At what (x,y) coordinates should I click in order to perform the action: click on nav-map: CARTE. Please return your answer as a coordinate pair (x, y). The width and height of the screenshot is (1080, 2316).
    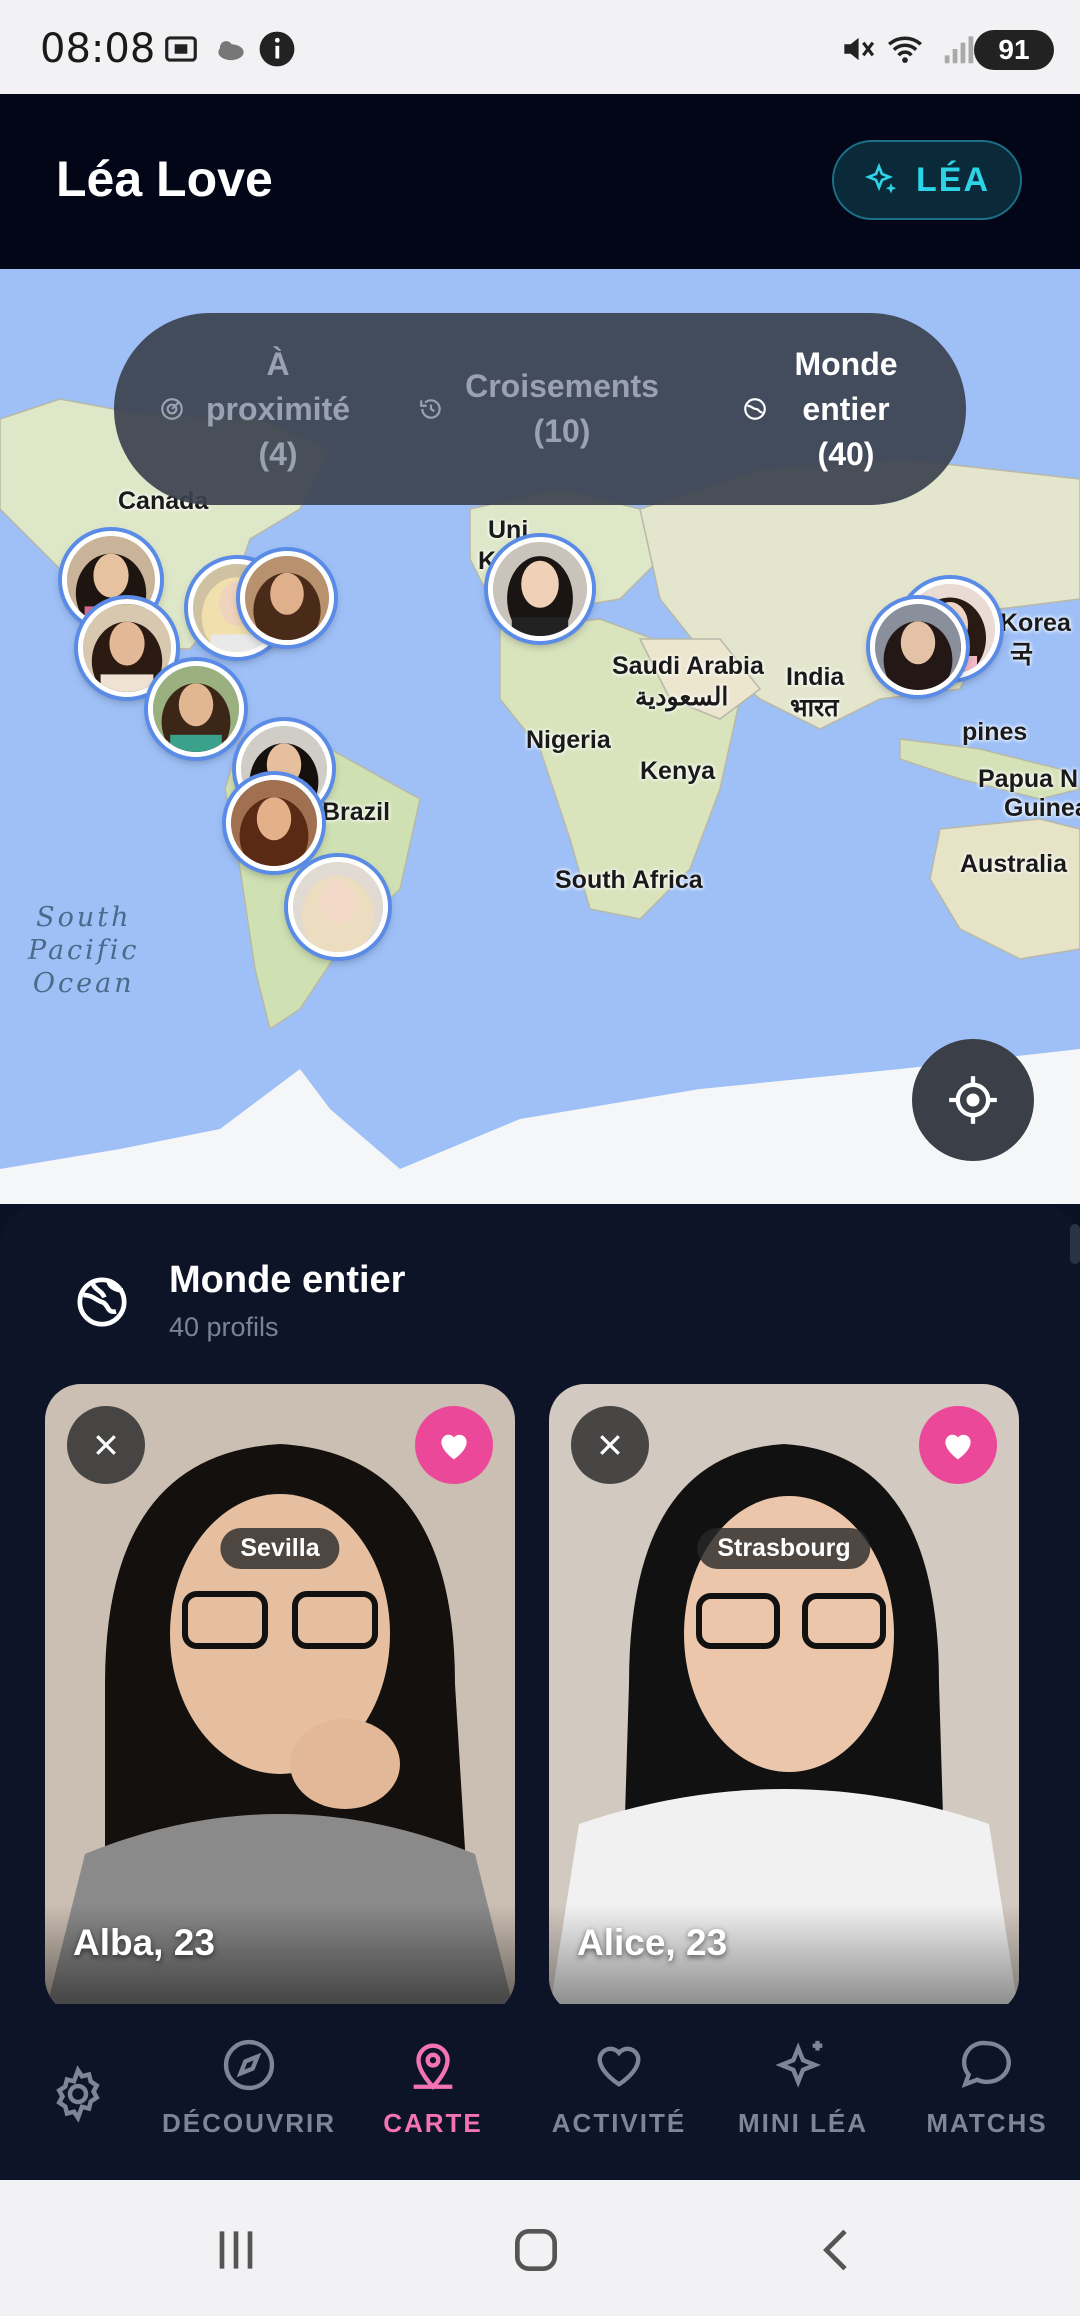
    Looking at the image, I should click on (433, 2087).